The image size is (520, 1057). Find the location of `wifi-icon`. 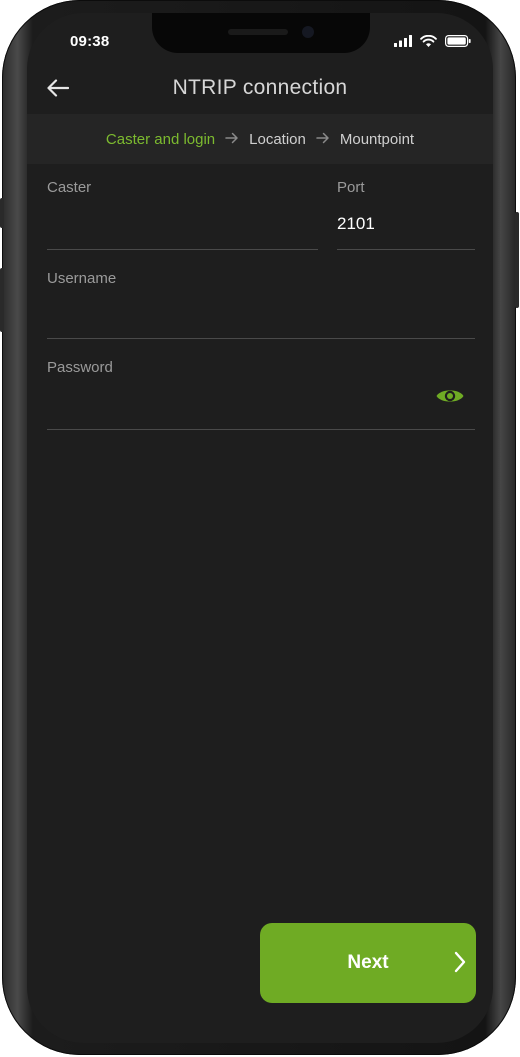

wifi-icon is located at coordinates (428, 43).